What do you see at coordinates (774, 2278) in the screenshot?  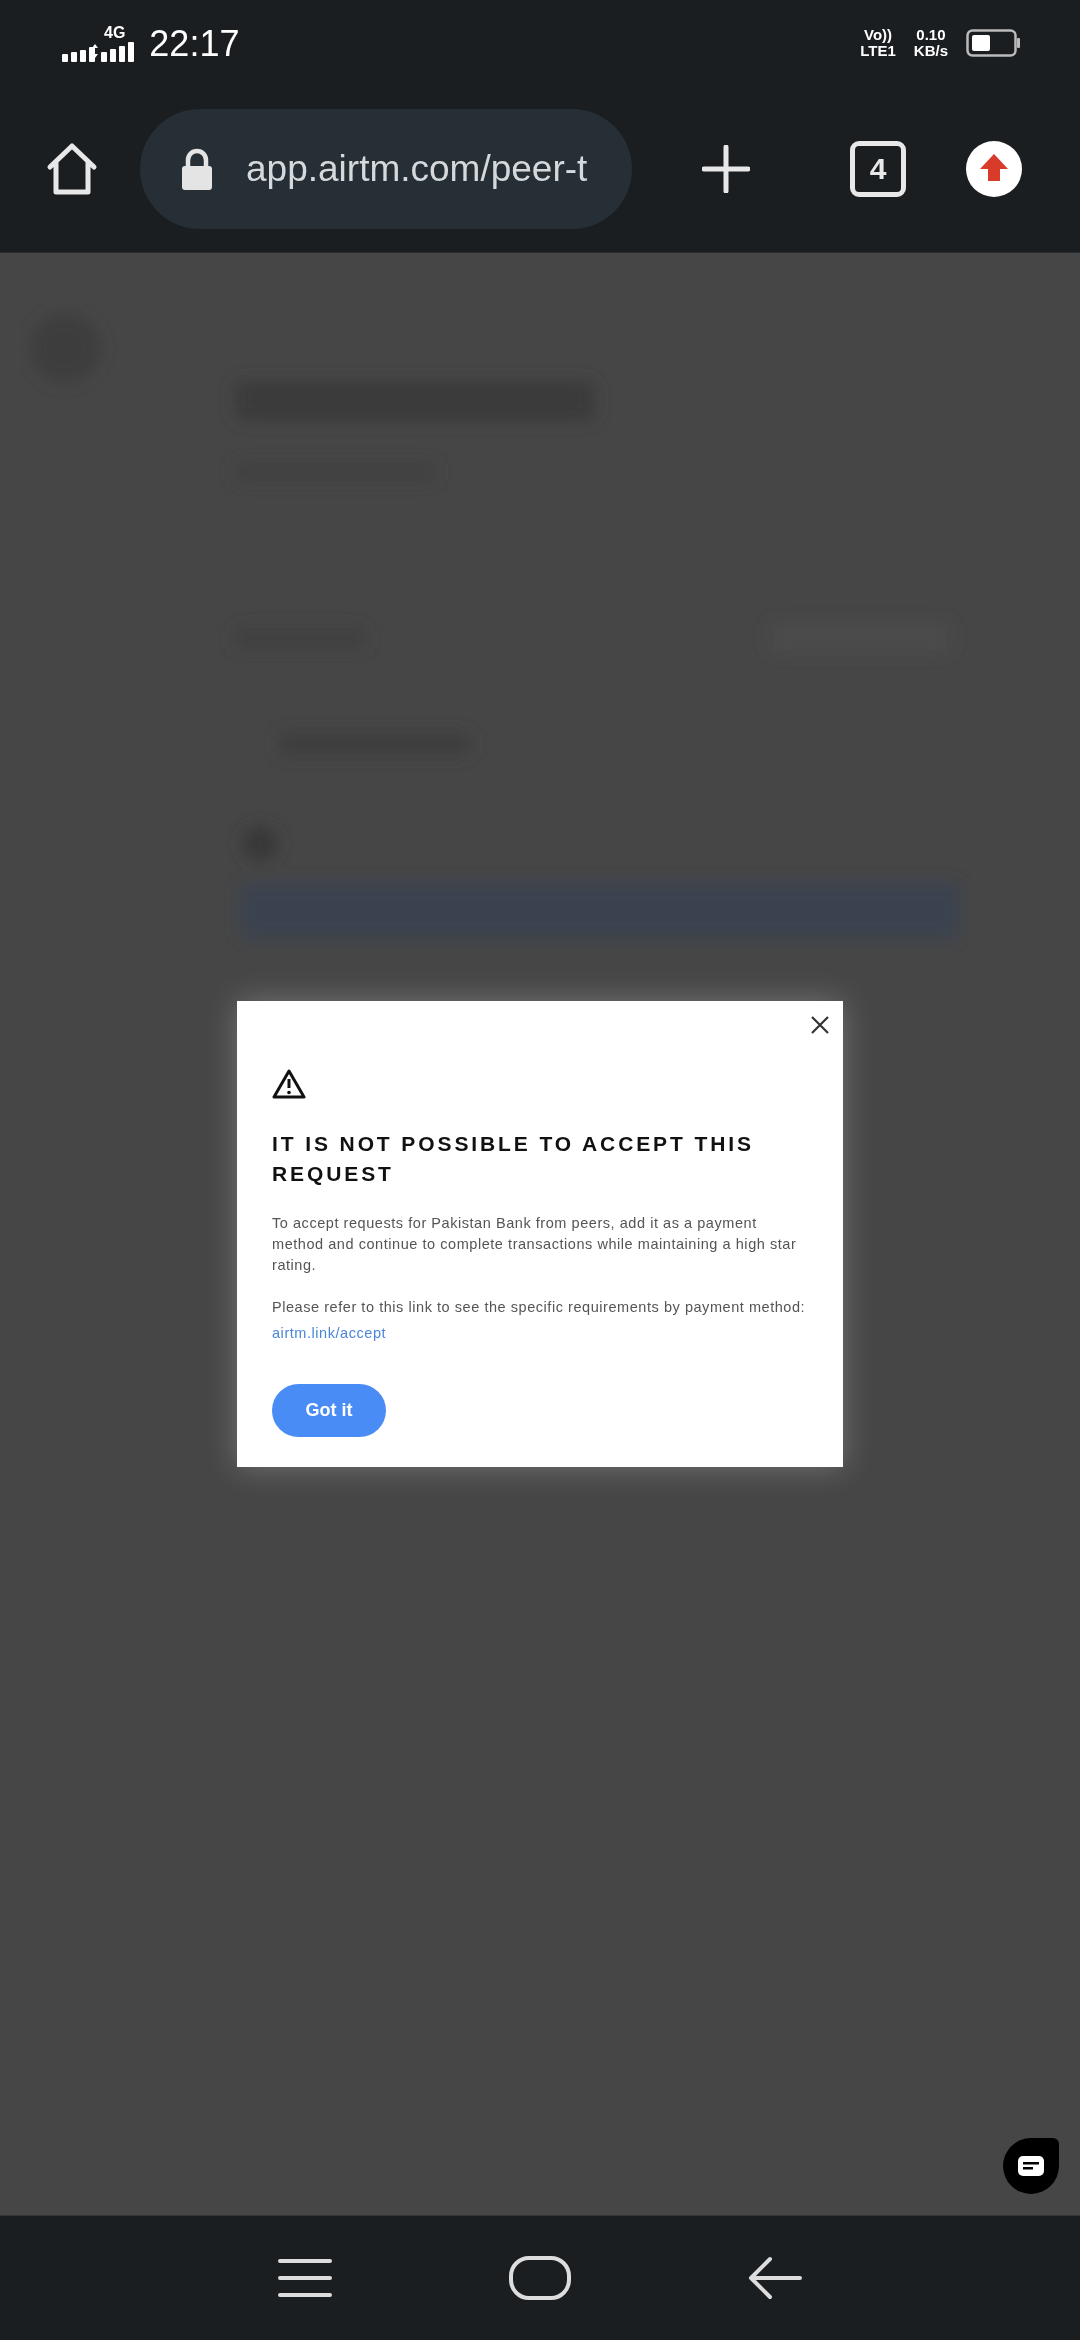 I see `back-icon` at bounding box center [774, 2278].